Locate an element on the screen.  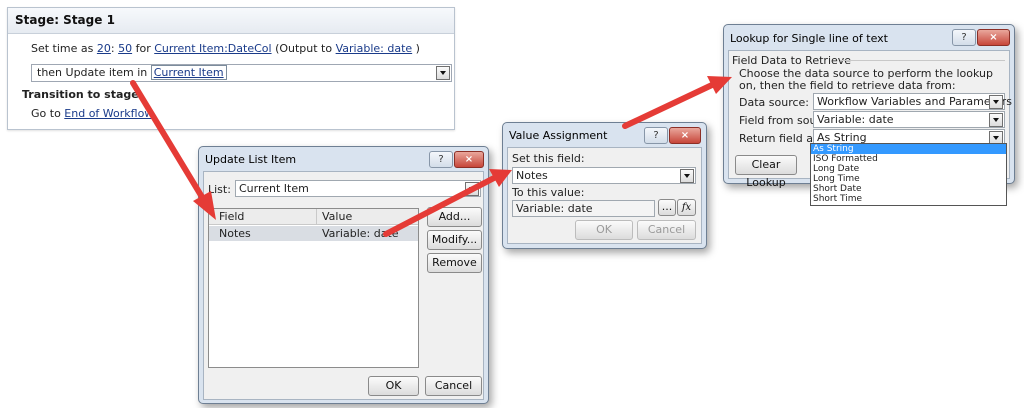
arrow-stage-to-update is located at coordinates (173, 150).